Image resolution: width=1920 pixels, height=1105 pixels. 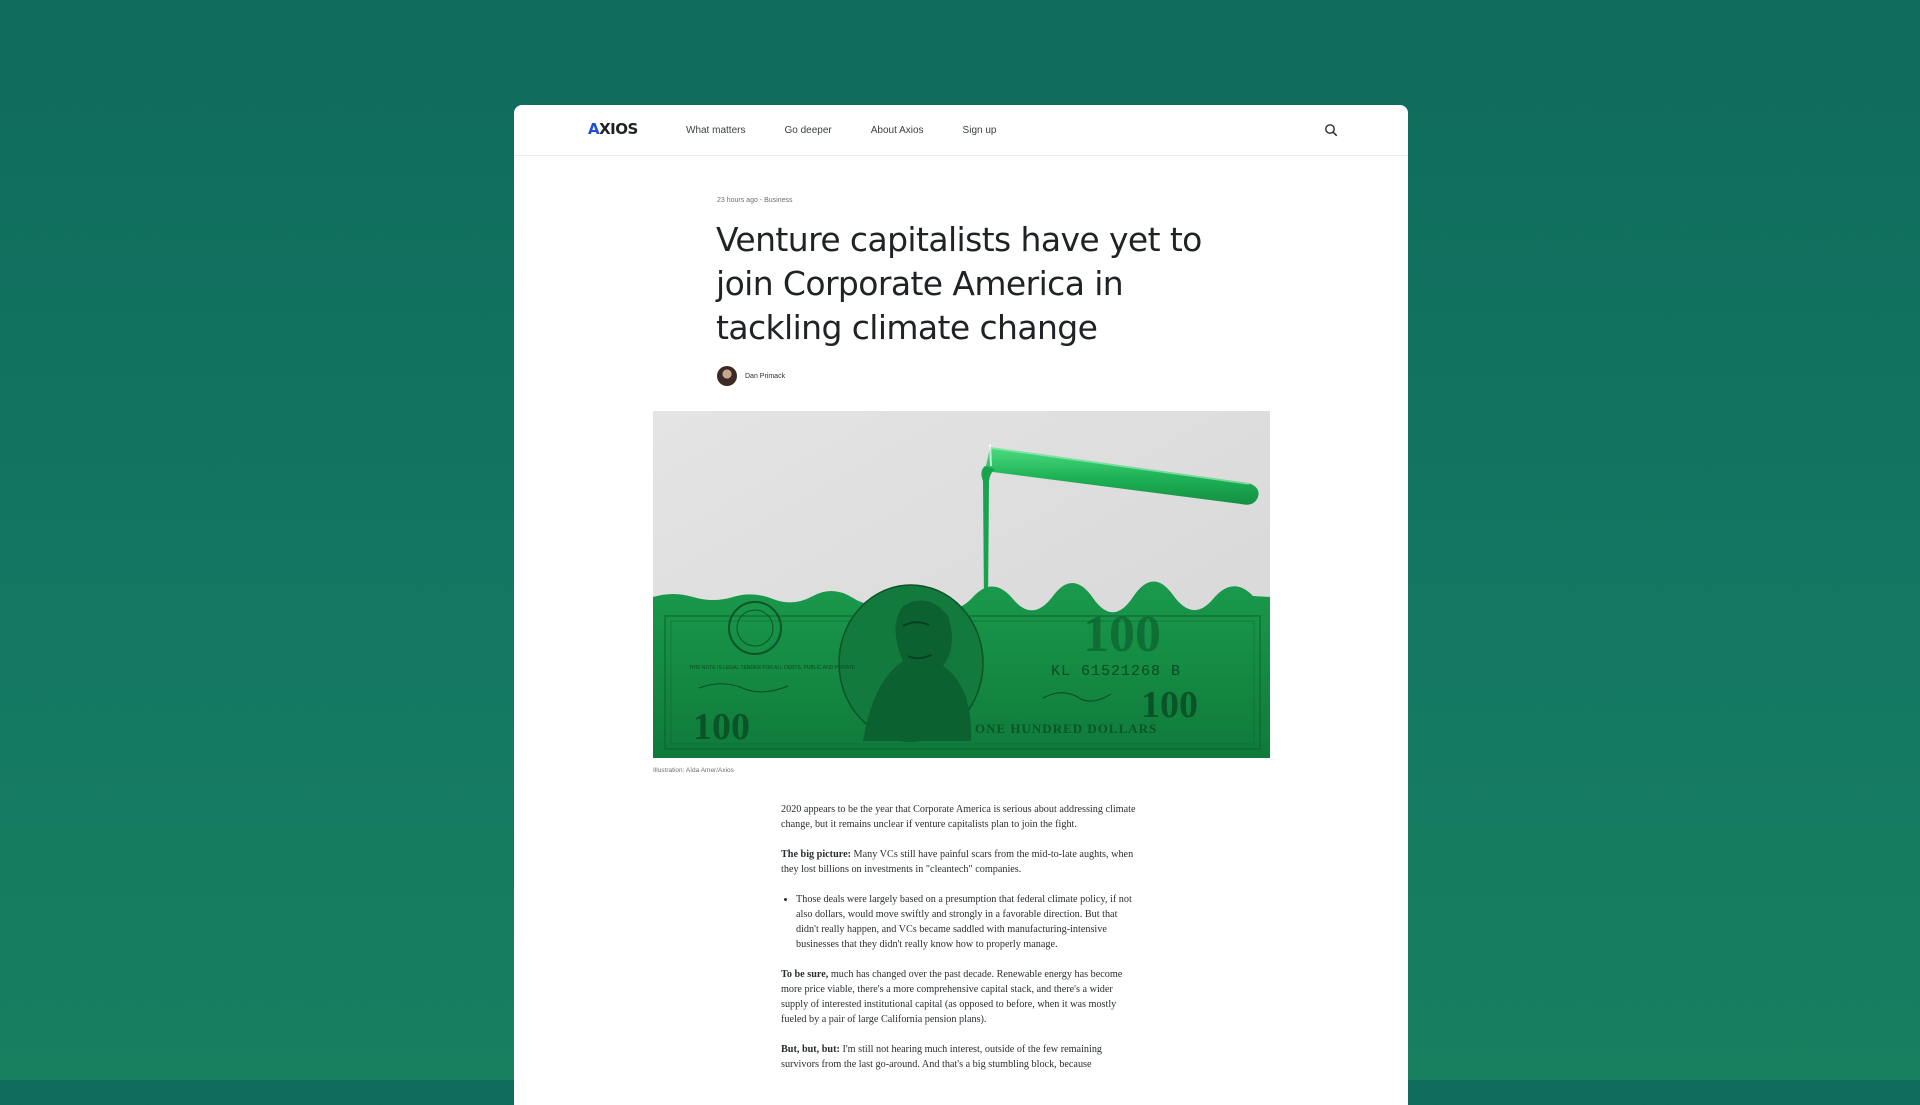 What do you see at coordinates (594, 129) in the screenshot?
I see `logo-slash: A` at bounding box center [594, 129].